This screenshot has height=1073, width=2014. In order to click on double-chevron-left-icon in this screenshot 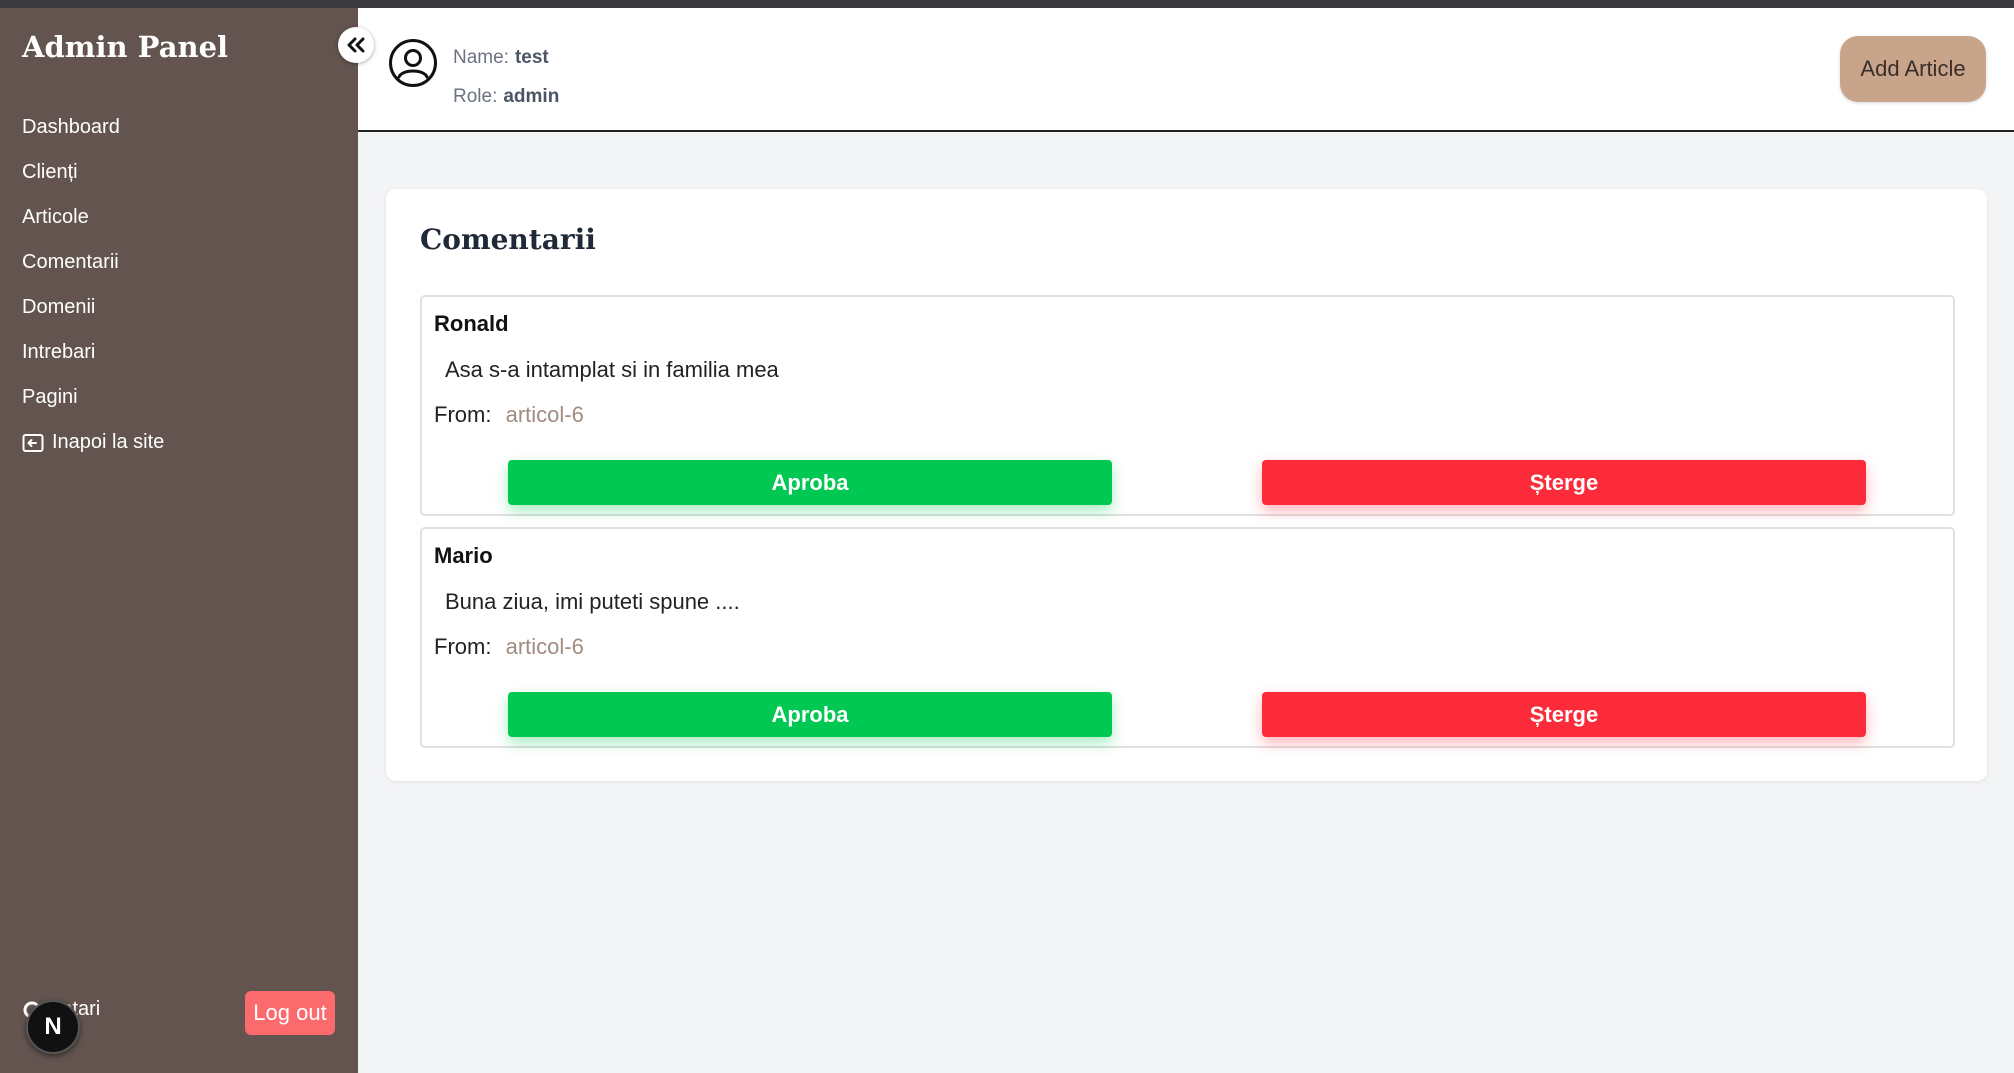, I will do `click(356, 45)`.